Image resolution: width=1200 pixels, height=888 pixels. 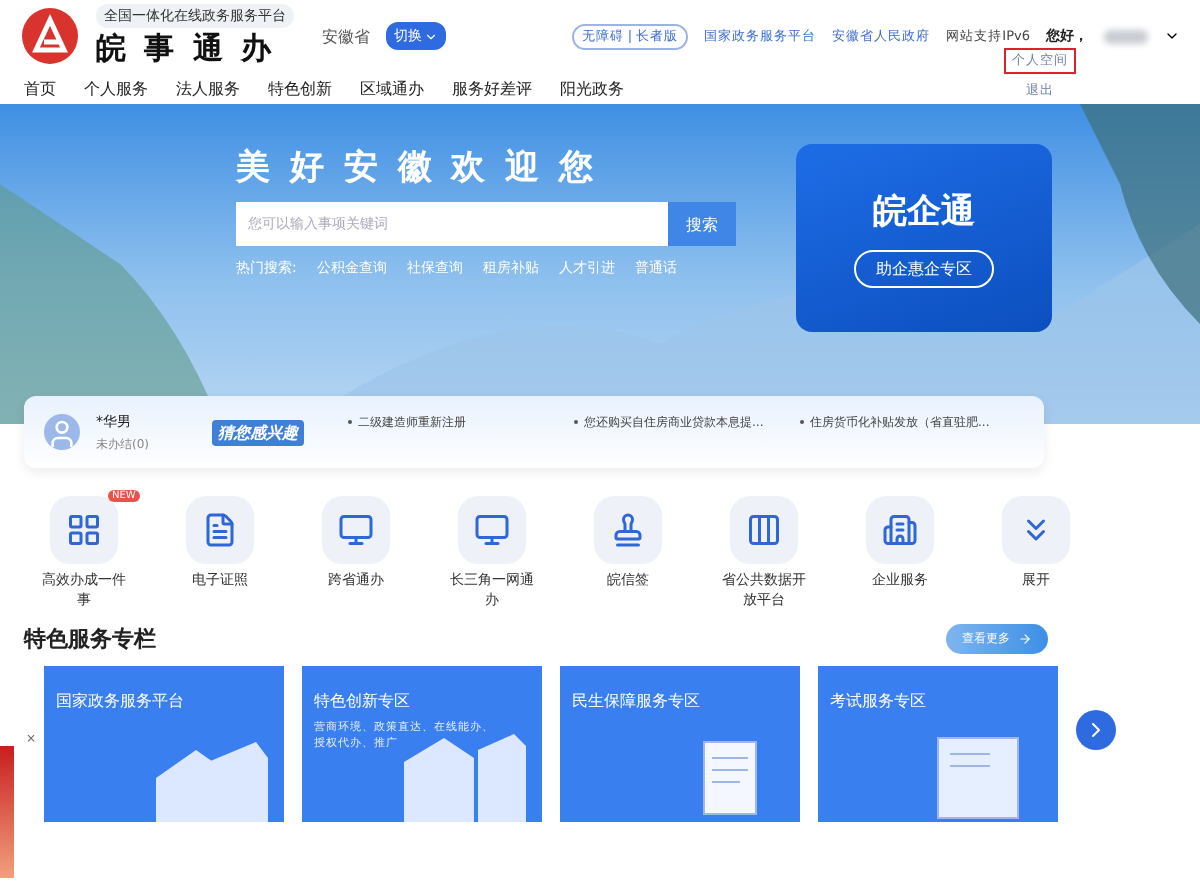 I want to click on interest-title: 猜您感兴趣, so click(x=258, y=432).